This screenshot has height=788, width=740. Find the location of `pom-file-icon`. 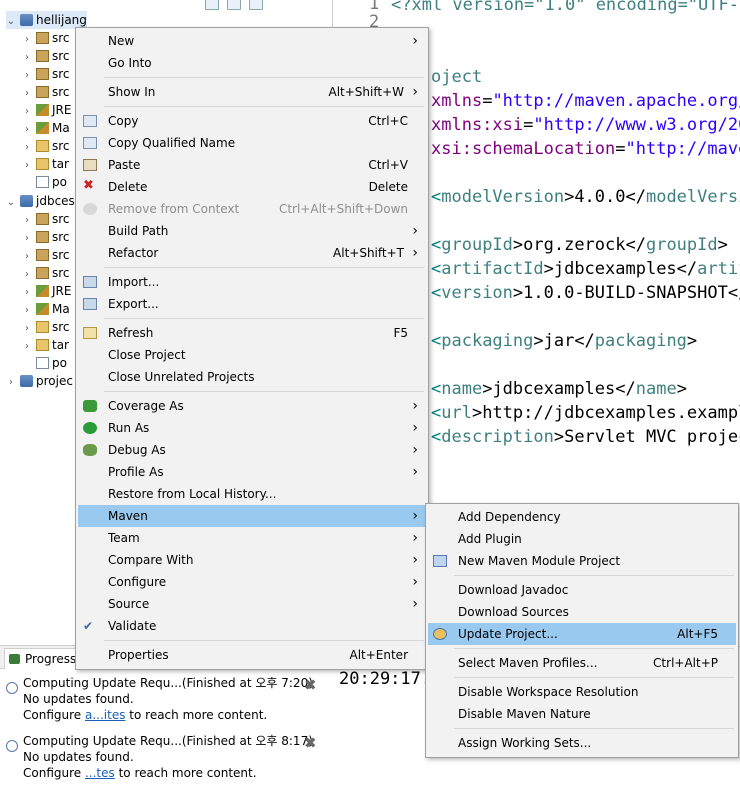

pom-file-icon is located at coordinates (42, 182).